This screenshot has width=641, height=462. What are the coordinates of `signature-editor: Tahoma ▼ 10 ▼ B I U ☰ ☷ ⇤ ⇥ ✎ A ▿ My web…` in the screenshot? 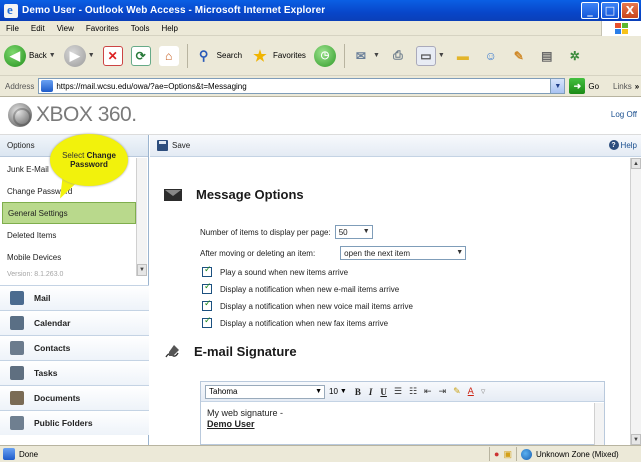 It's located at (402, 413).